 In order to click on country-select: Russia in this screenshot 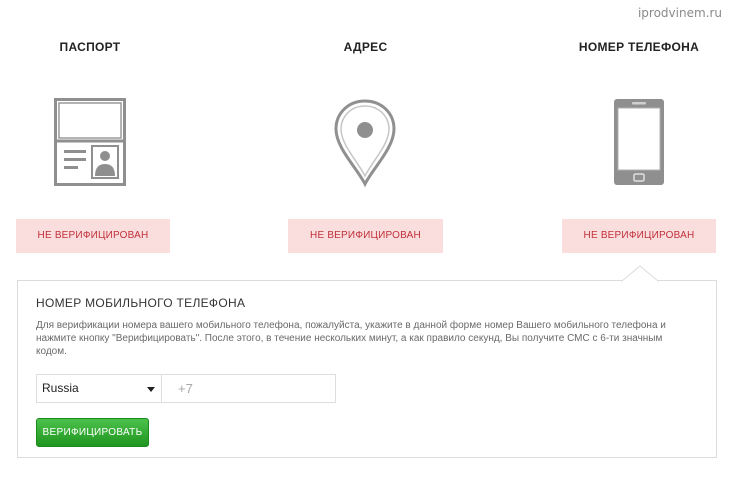, I will do `click(99, 388)`.